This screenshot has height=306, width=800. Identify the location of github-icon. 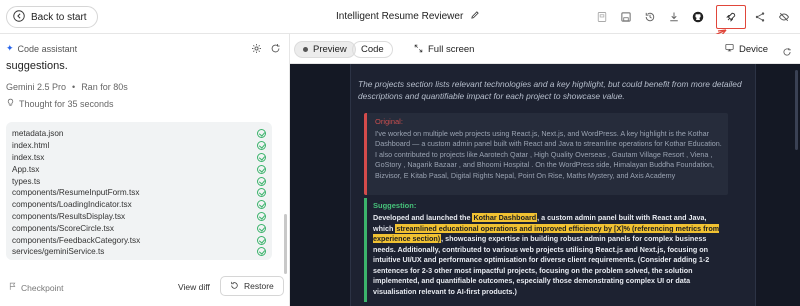
(698, 17).